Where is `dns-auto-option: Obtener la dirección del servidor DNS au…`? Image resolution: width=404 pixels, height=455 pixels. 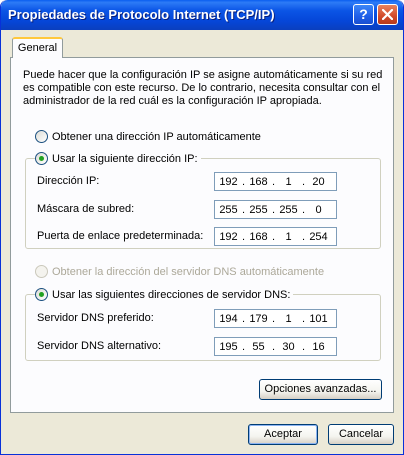 dns-auto-option: Obtener la dirección del servidor DNS au… is located at coordinates (179, 271).